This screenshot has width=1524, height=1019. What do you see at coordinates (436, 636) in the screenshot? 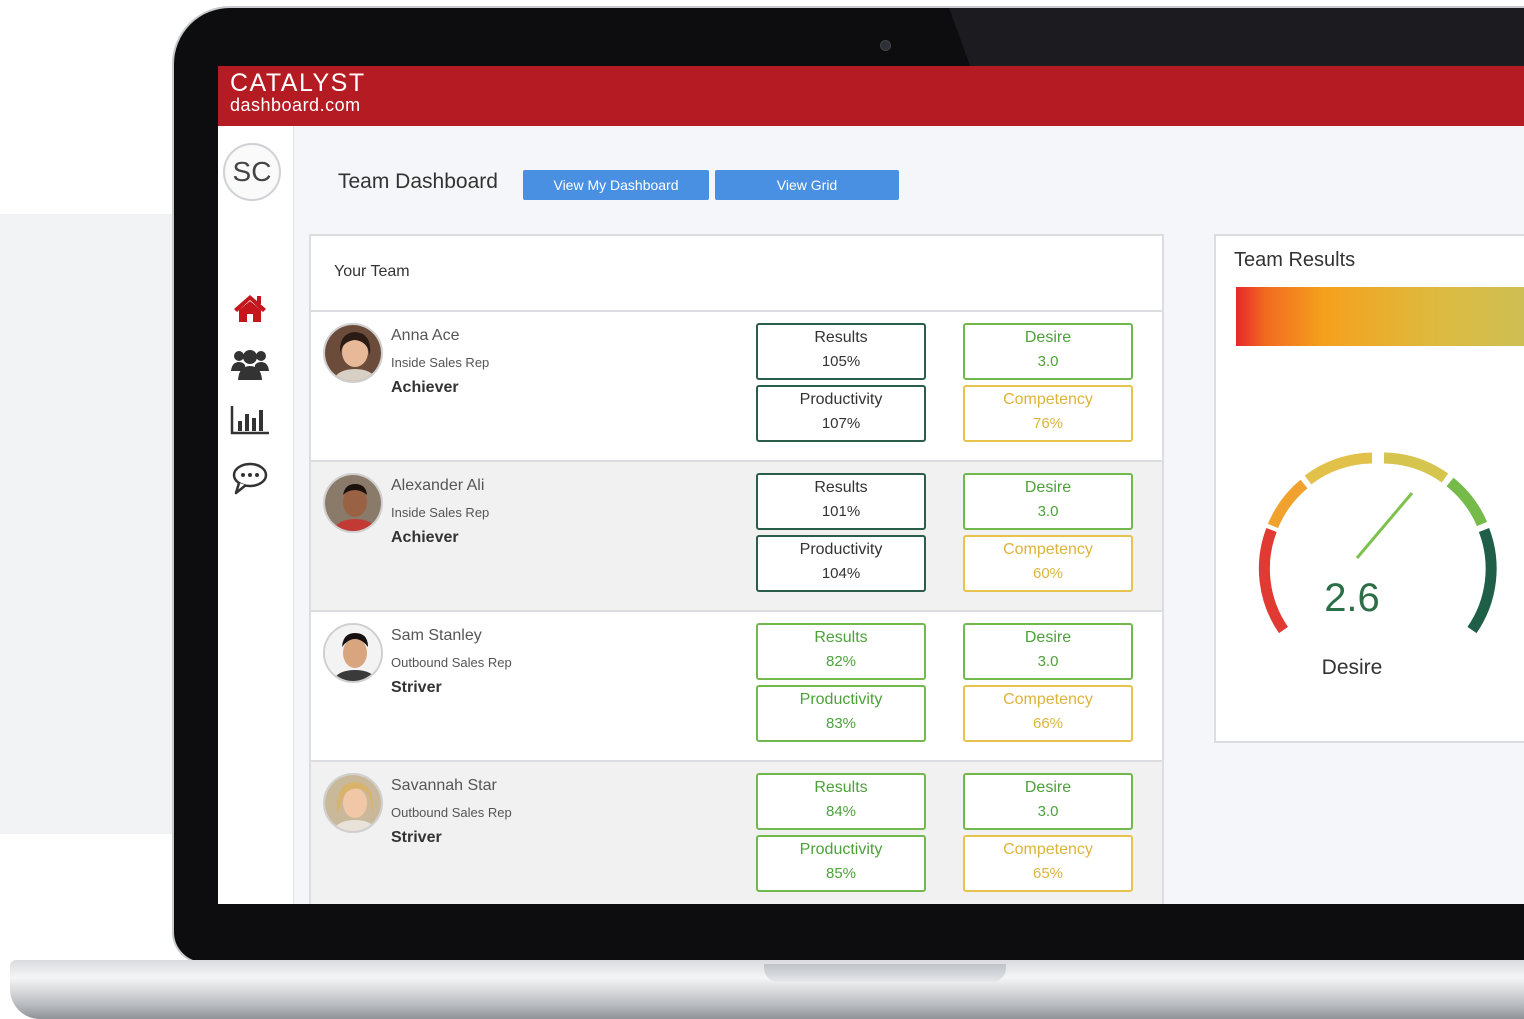
I see `member-name: Sam Stanley` at bounding box center [436, 636].